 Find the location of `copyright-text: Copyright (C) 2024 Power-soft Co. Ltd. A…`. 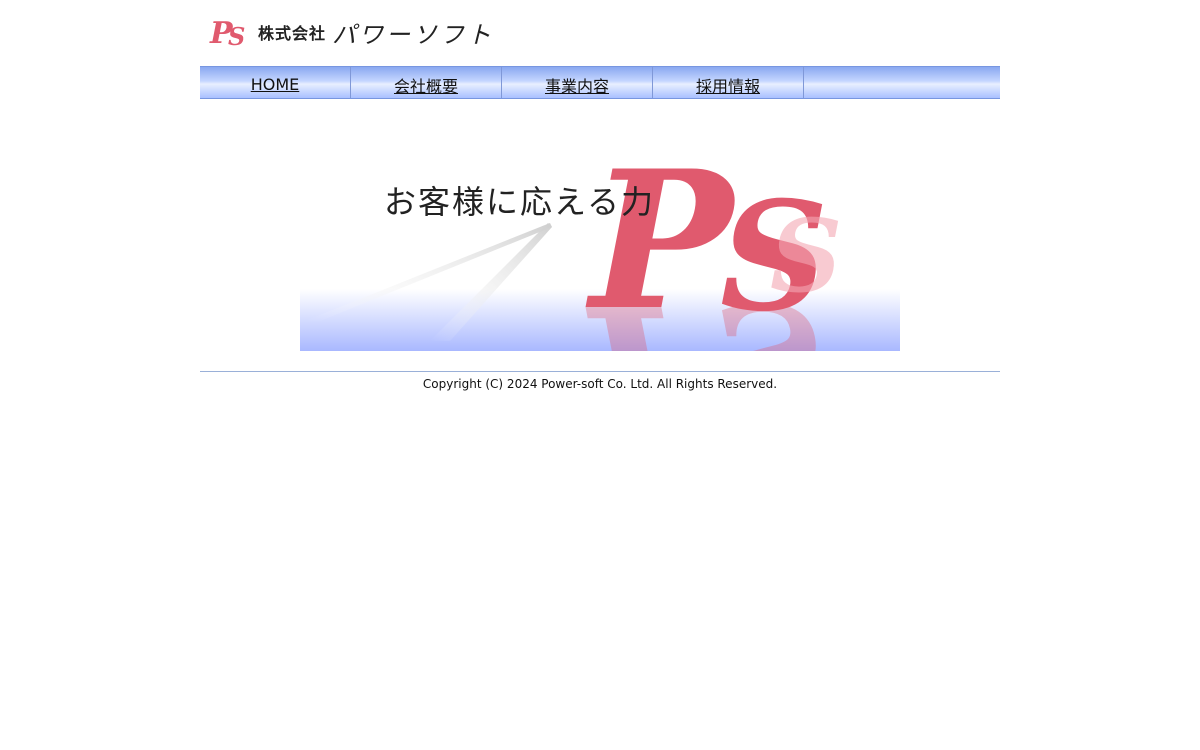

copyright-text: Copyright (C) 2024 Power-soft Co. Ltd. A… is located at coordinates (600, 384).